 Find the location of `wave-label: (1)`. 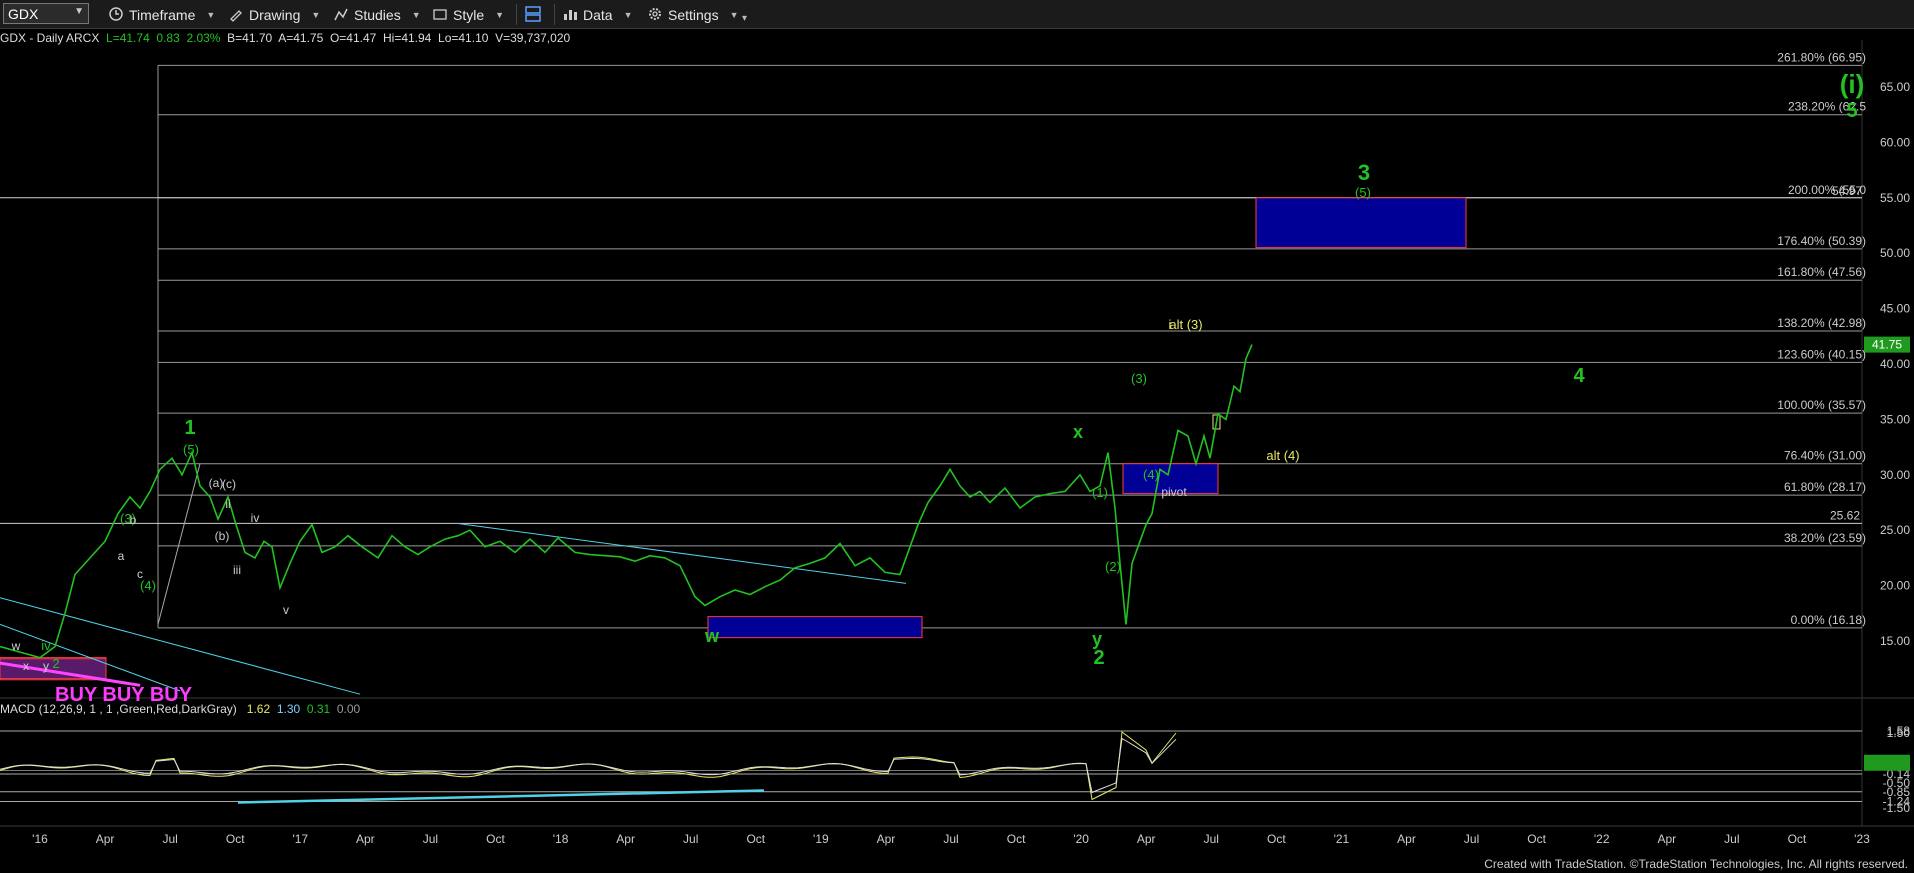

wave-label: (1) is located at coordinates (1100, 492).